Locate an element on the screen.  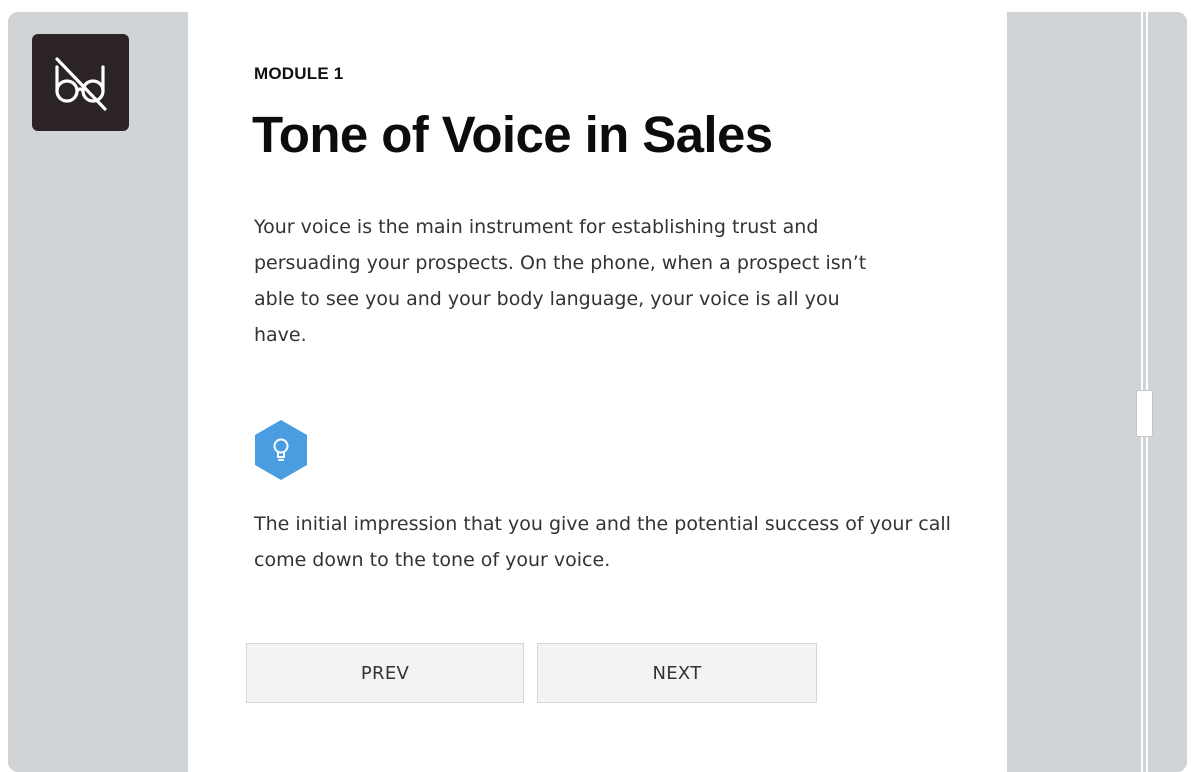
lesson-title: Tone of Voice in Sales is located at coordinates (512, 134).